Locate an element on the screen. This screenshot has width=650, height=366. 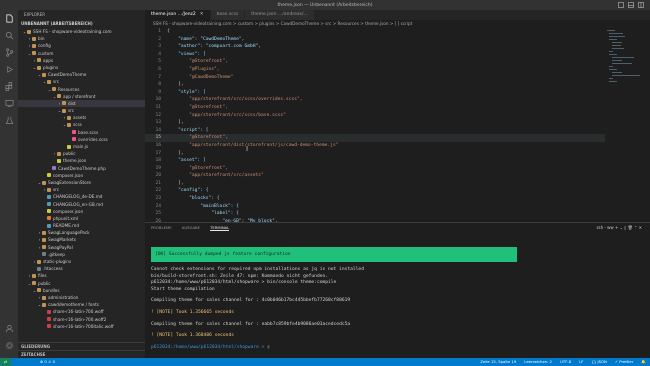
tab-terminal: TERMINAL is located at coordinates (220, 228).